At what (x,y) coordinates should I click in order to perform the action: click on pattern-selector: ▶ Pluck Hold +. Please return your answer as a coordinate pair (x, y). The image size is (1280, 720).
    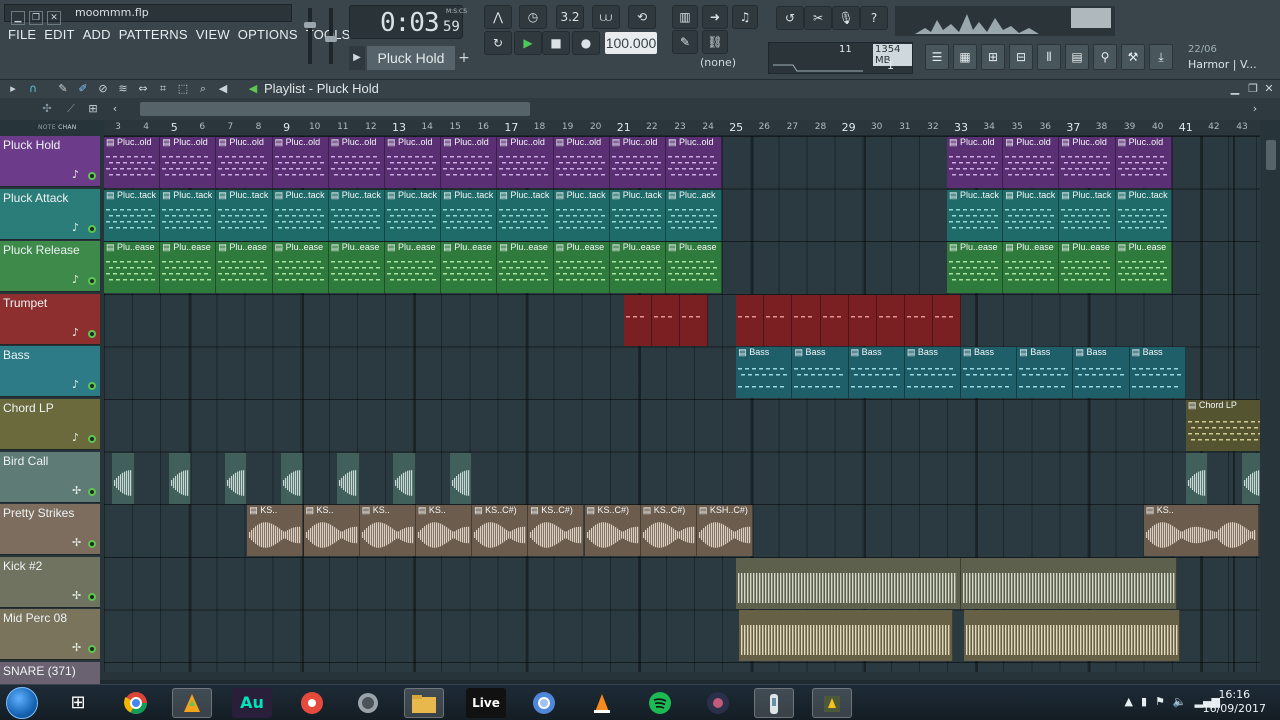
    Looking at the image, I should click on (410, 58).